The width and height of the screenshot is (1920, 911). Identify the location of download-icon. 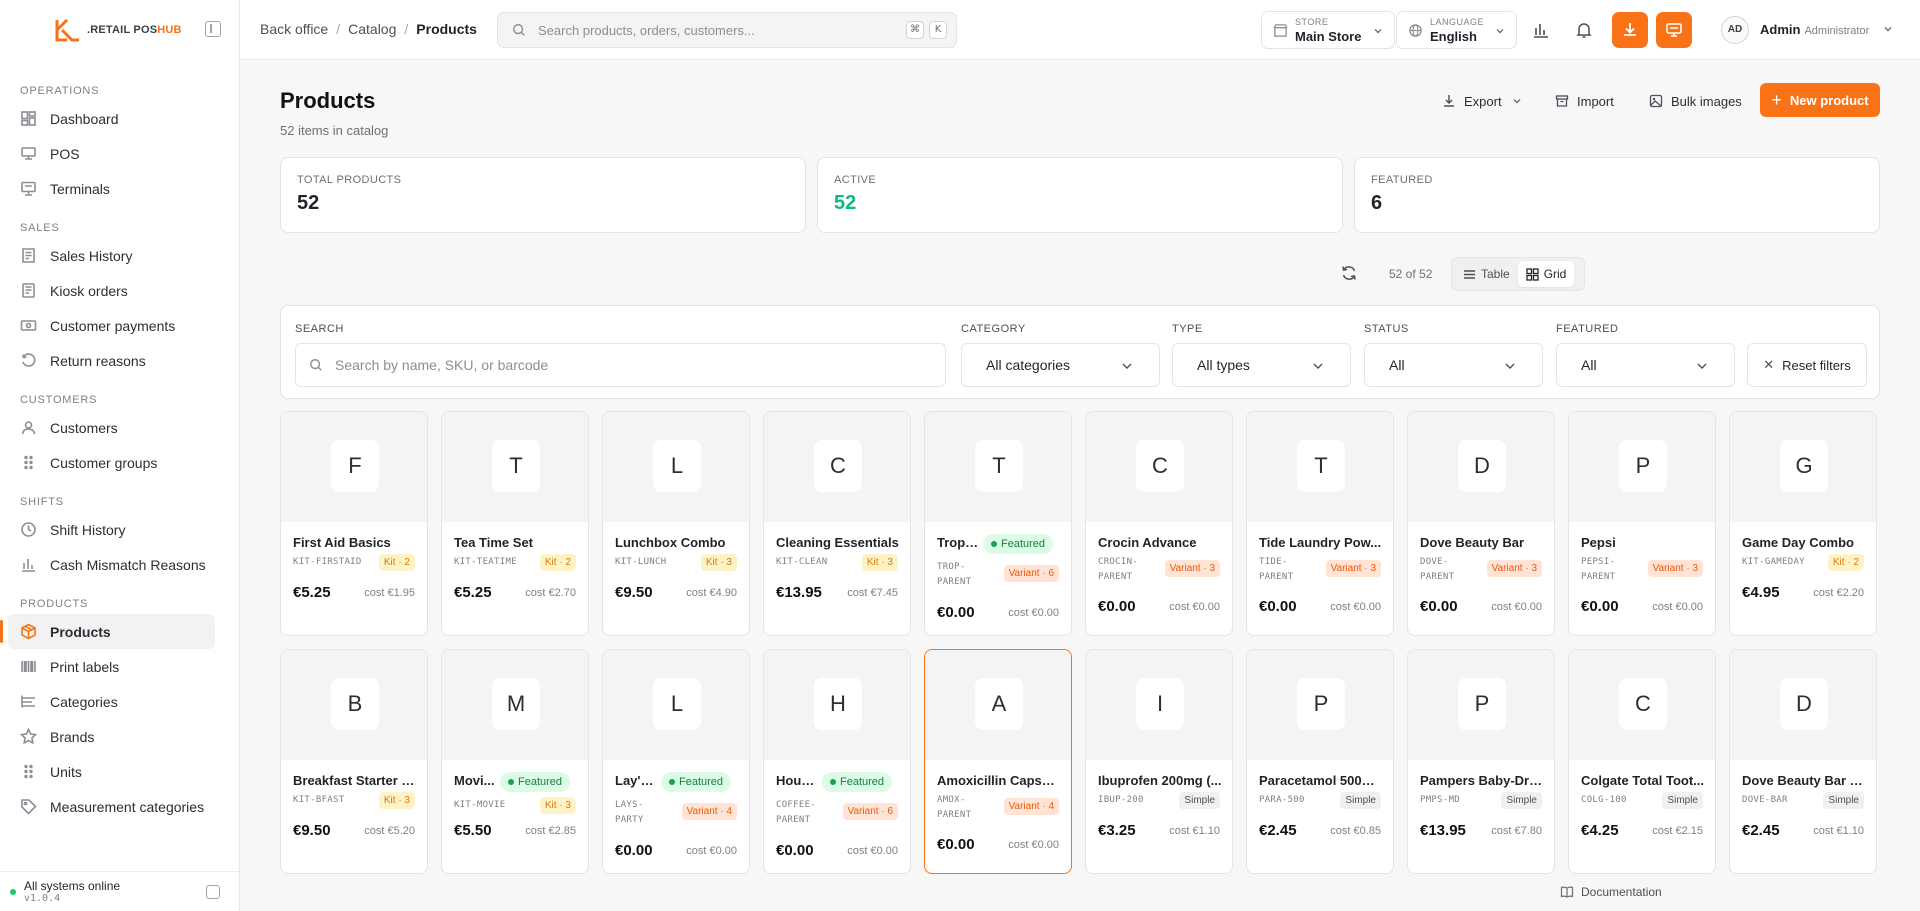
(1630, 29).